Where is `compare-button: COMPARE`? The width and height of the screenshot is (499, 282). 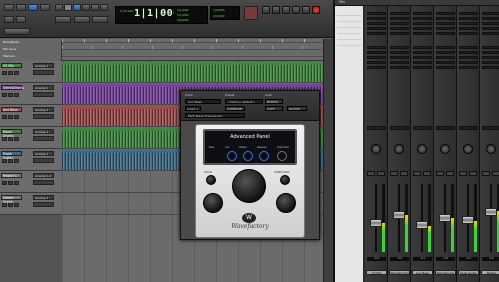
compare-button: COMPARE is located at coordinates (235, 108).